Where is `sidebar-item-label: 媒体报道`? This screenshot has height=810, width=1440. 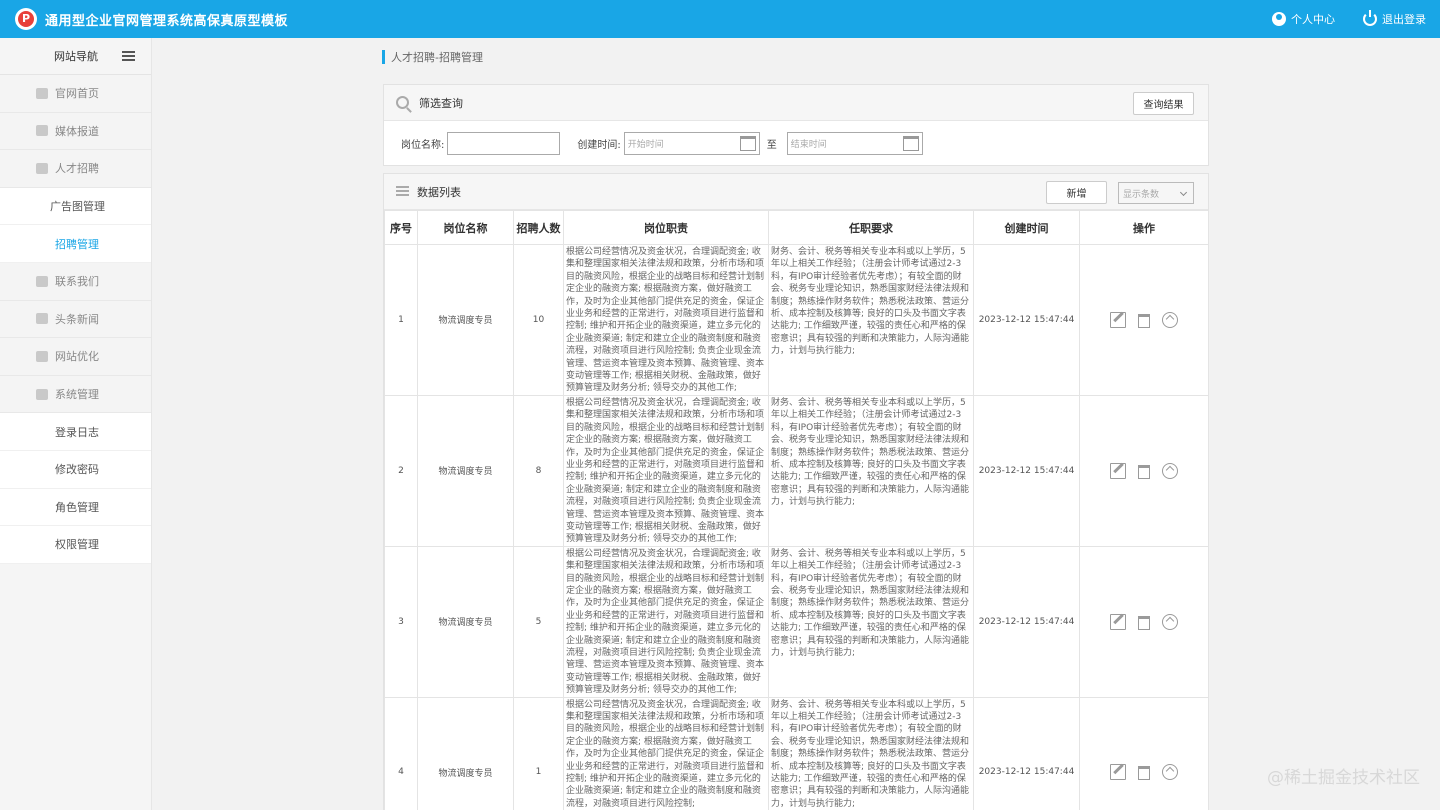 sidebar-item-label: 媒体报道 is located at coordinates (77, 131).